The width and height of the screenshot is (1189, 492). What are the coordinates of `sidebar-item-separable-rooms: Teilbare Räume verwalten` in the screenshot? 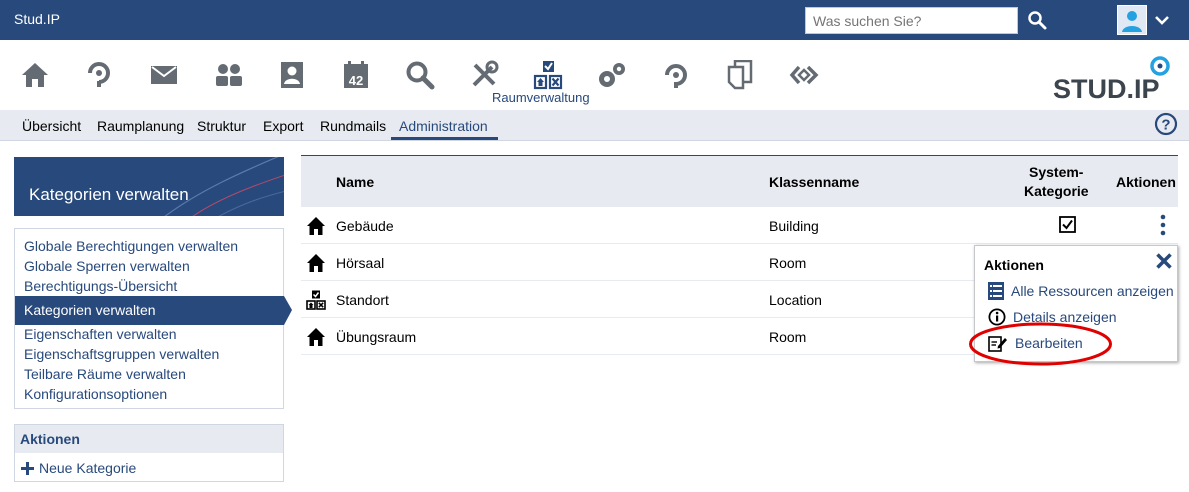 It's located at (105, 374).